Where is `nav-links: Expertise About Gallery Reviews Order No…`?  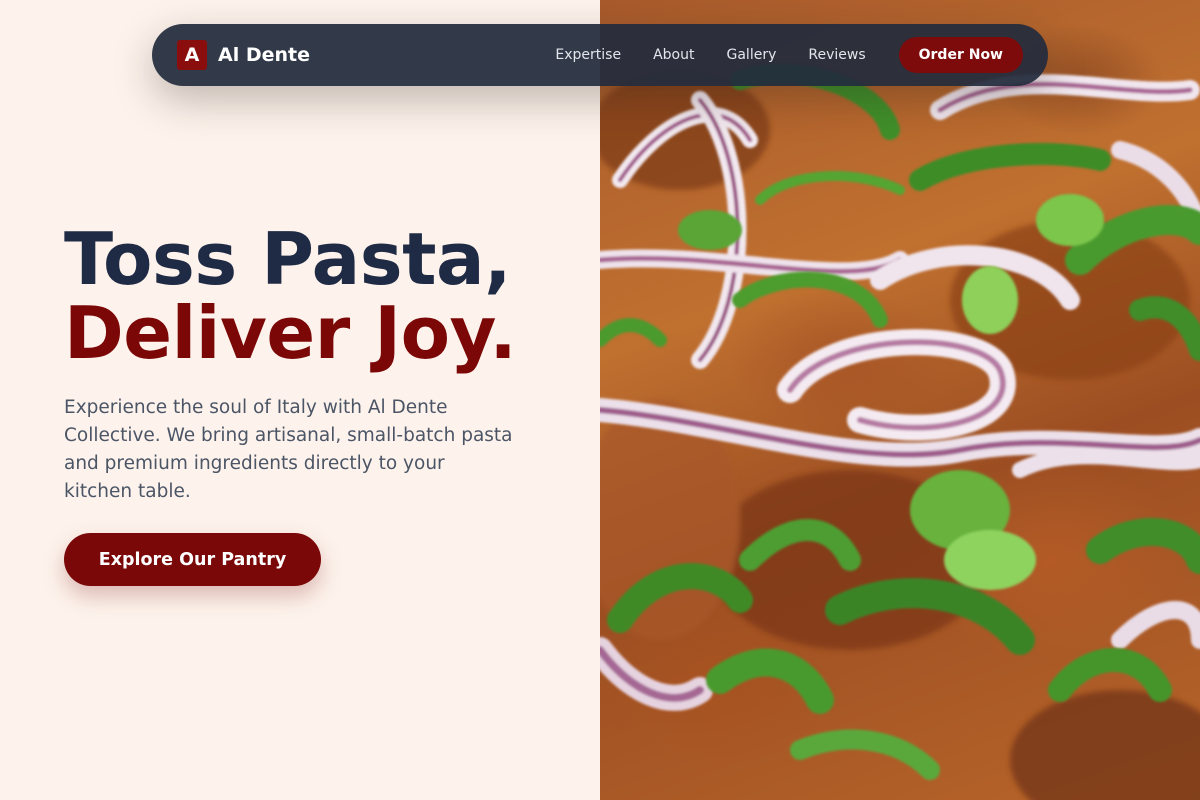
nav-links: Expertise About Gallery Reviews Order No… is located at coordinates (789, 55).